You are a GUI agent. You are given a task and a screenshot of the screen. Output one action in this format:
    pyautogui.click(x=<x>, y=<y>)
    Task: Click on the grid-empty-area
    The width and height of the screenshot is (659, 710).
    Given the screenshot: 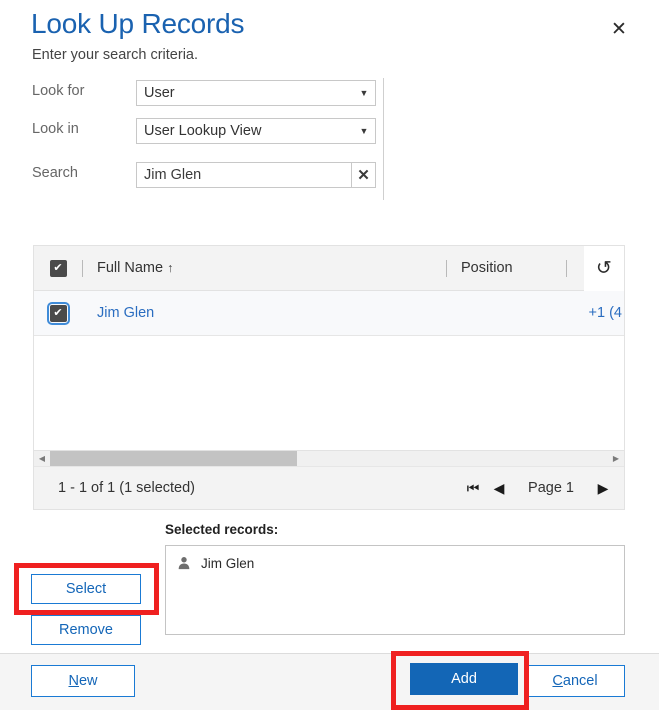 What is the action you would take?
    pyautogui.click(x=329, y=392)
    